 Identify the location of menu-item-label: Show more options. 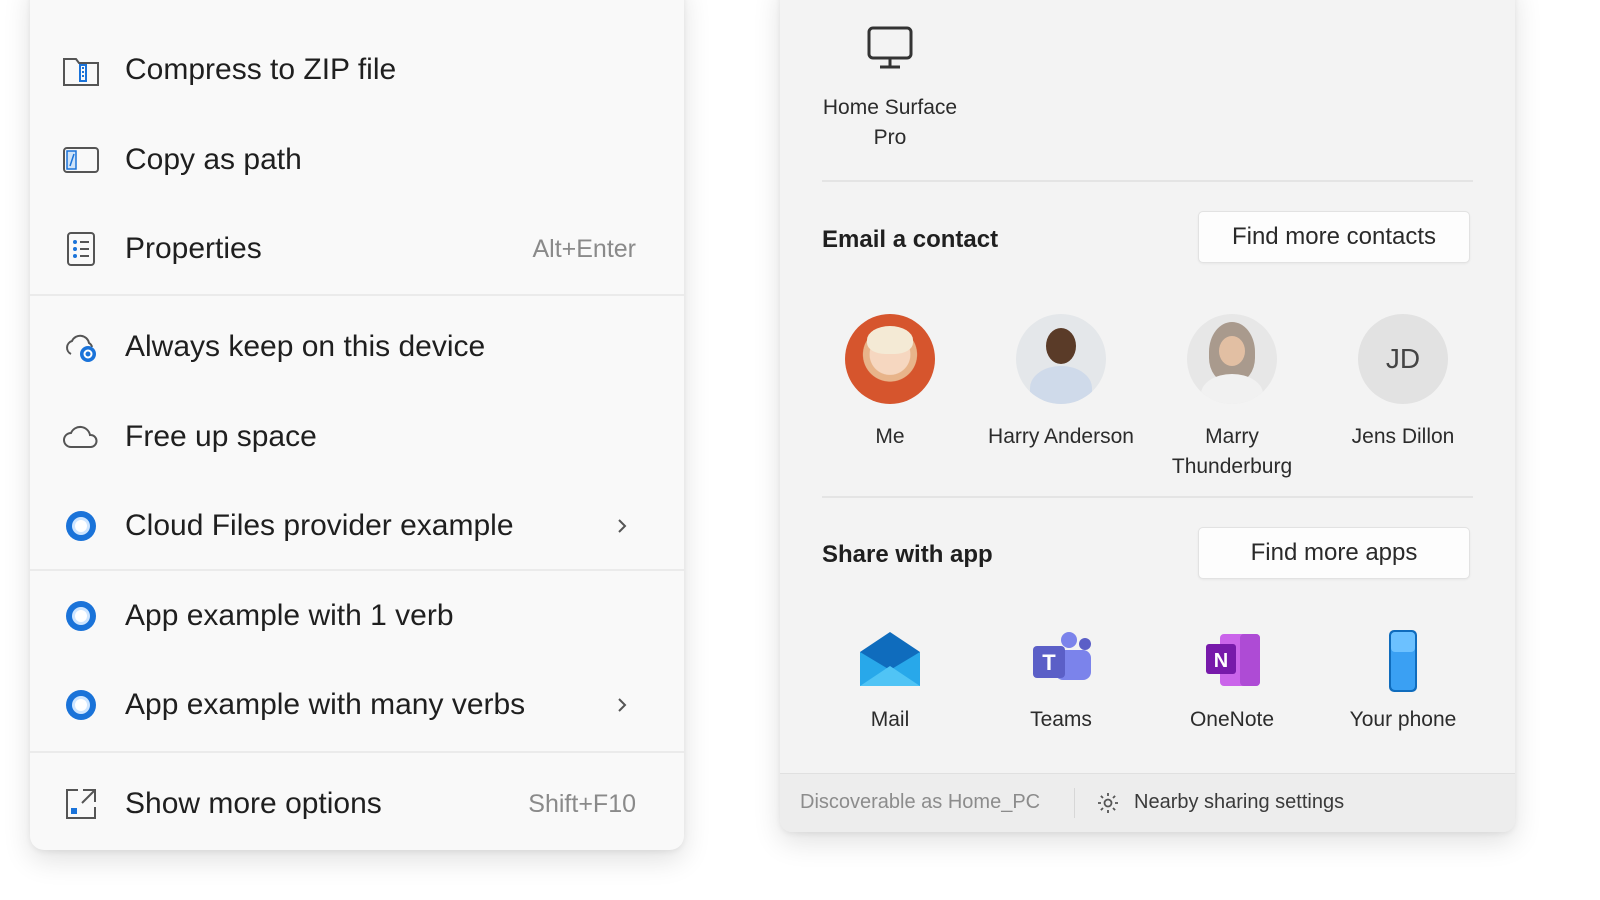
(253, 803).